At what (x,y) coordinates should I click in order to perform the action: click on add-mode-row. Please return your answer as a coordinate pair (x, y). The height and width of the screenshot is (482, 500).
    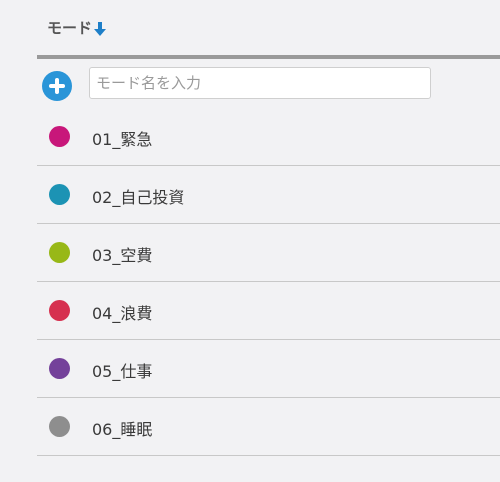
    Looking at the image, I should click on (250, 83).